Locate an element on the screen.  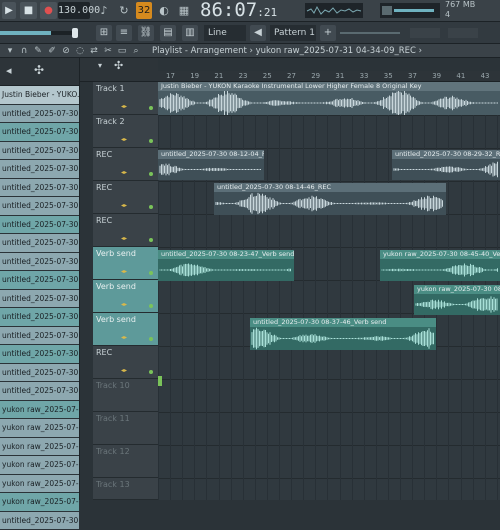
tempo-display: 130.000 is located at coordinates (74, 10).